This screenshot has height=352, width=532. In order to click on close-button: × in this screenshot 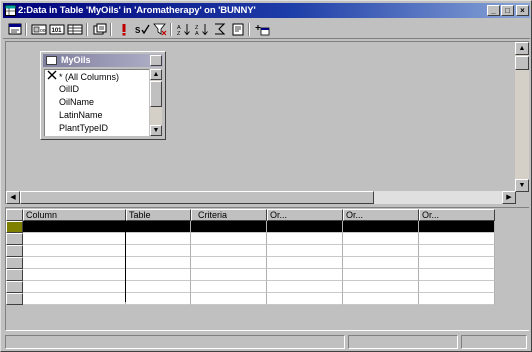, I will do `click(522, 10)`.